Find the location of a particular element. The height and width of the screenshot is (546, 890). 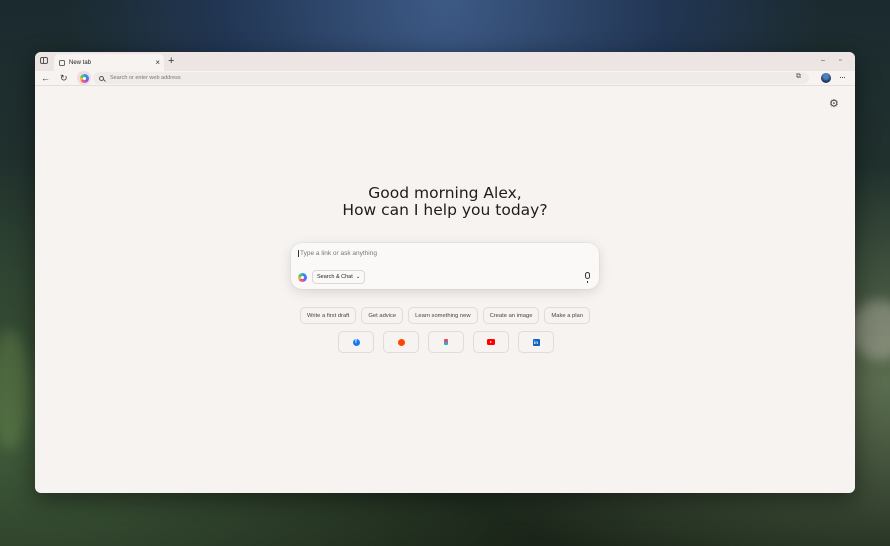

mode-label: Search & Chat is located at coordinates (335, 277).